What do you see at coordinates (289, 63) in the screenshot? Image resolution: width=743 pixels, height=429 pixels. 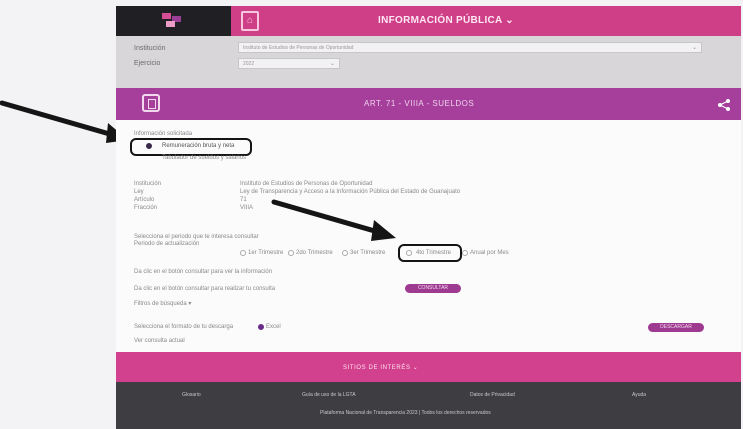 I see `ejercicio-select: 2022 ⌄` at bounding box center [289, 63].